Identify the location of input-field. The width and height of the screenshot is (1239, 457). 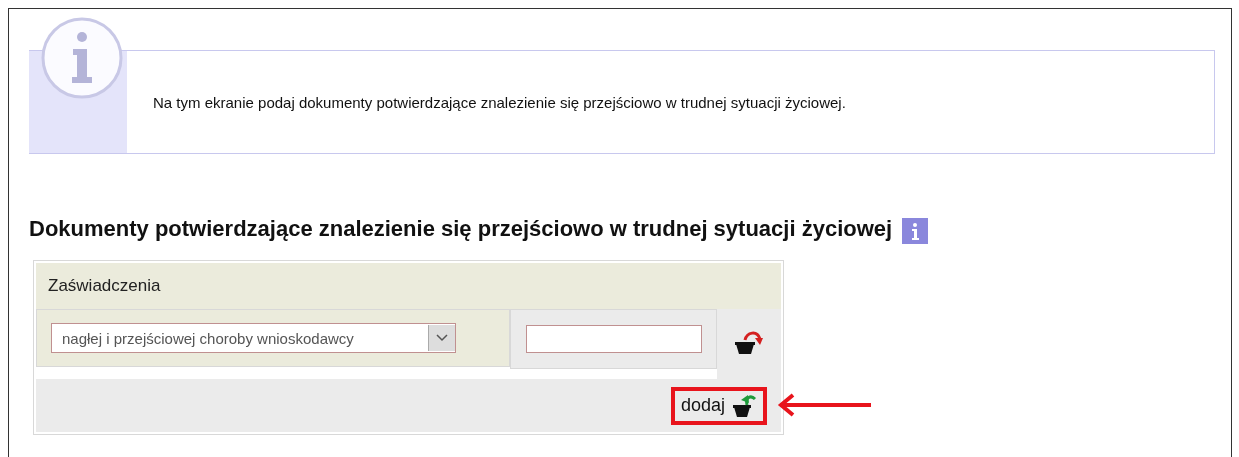
(613, 339).